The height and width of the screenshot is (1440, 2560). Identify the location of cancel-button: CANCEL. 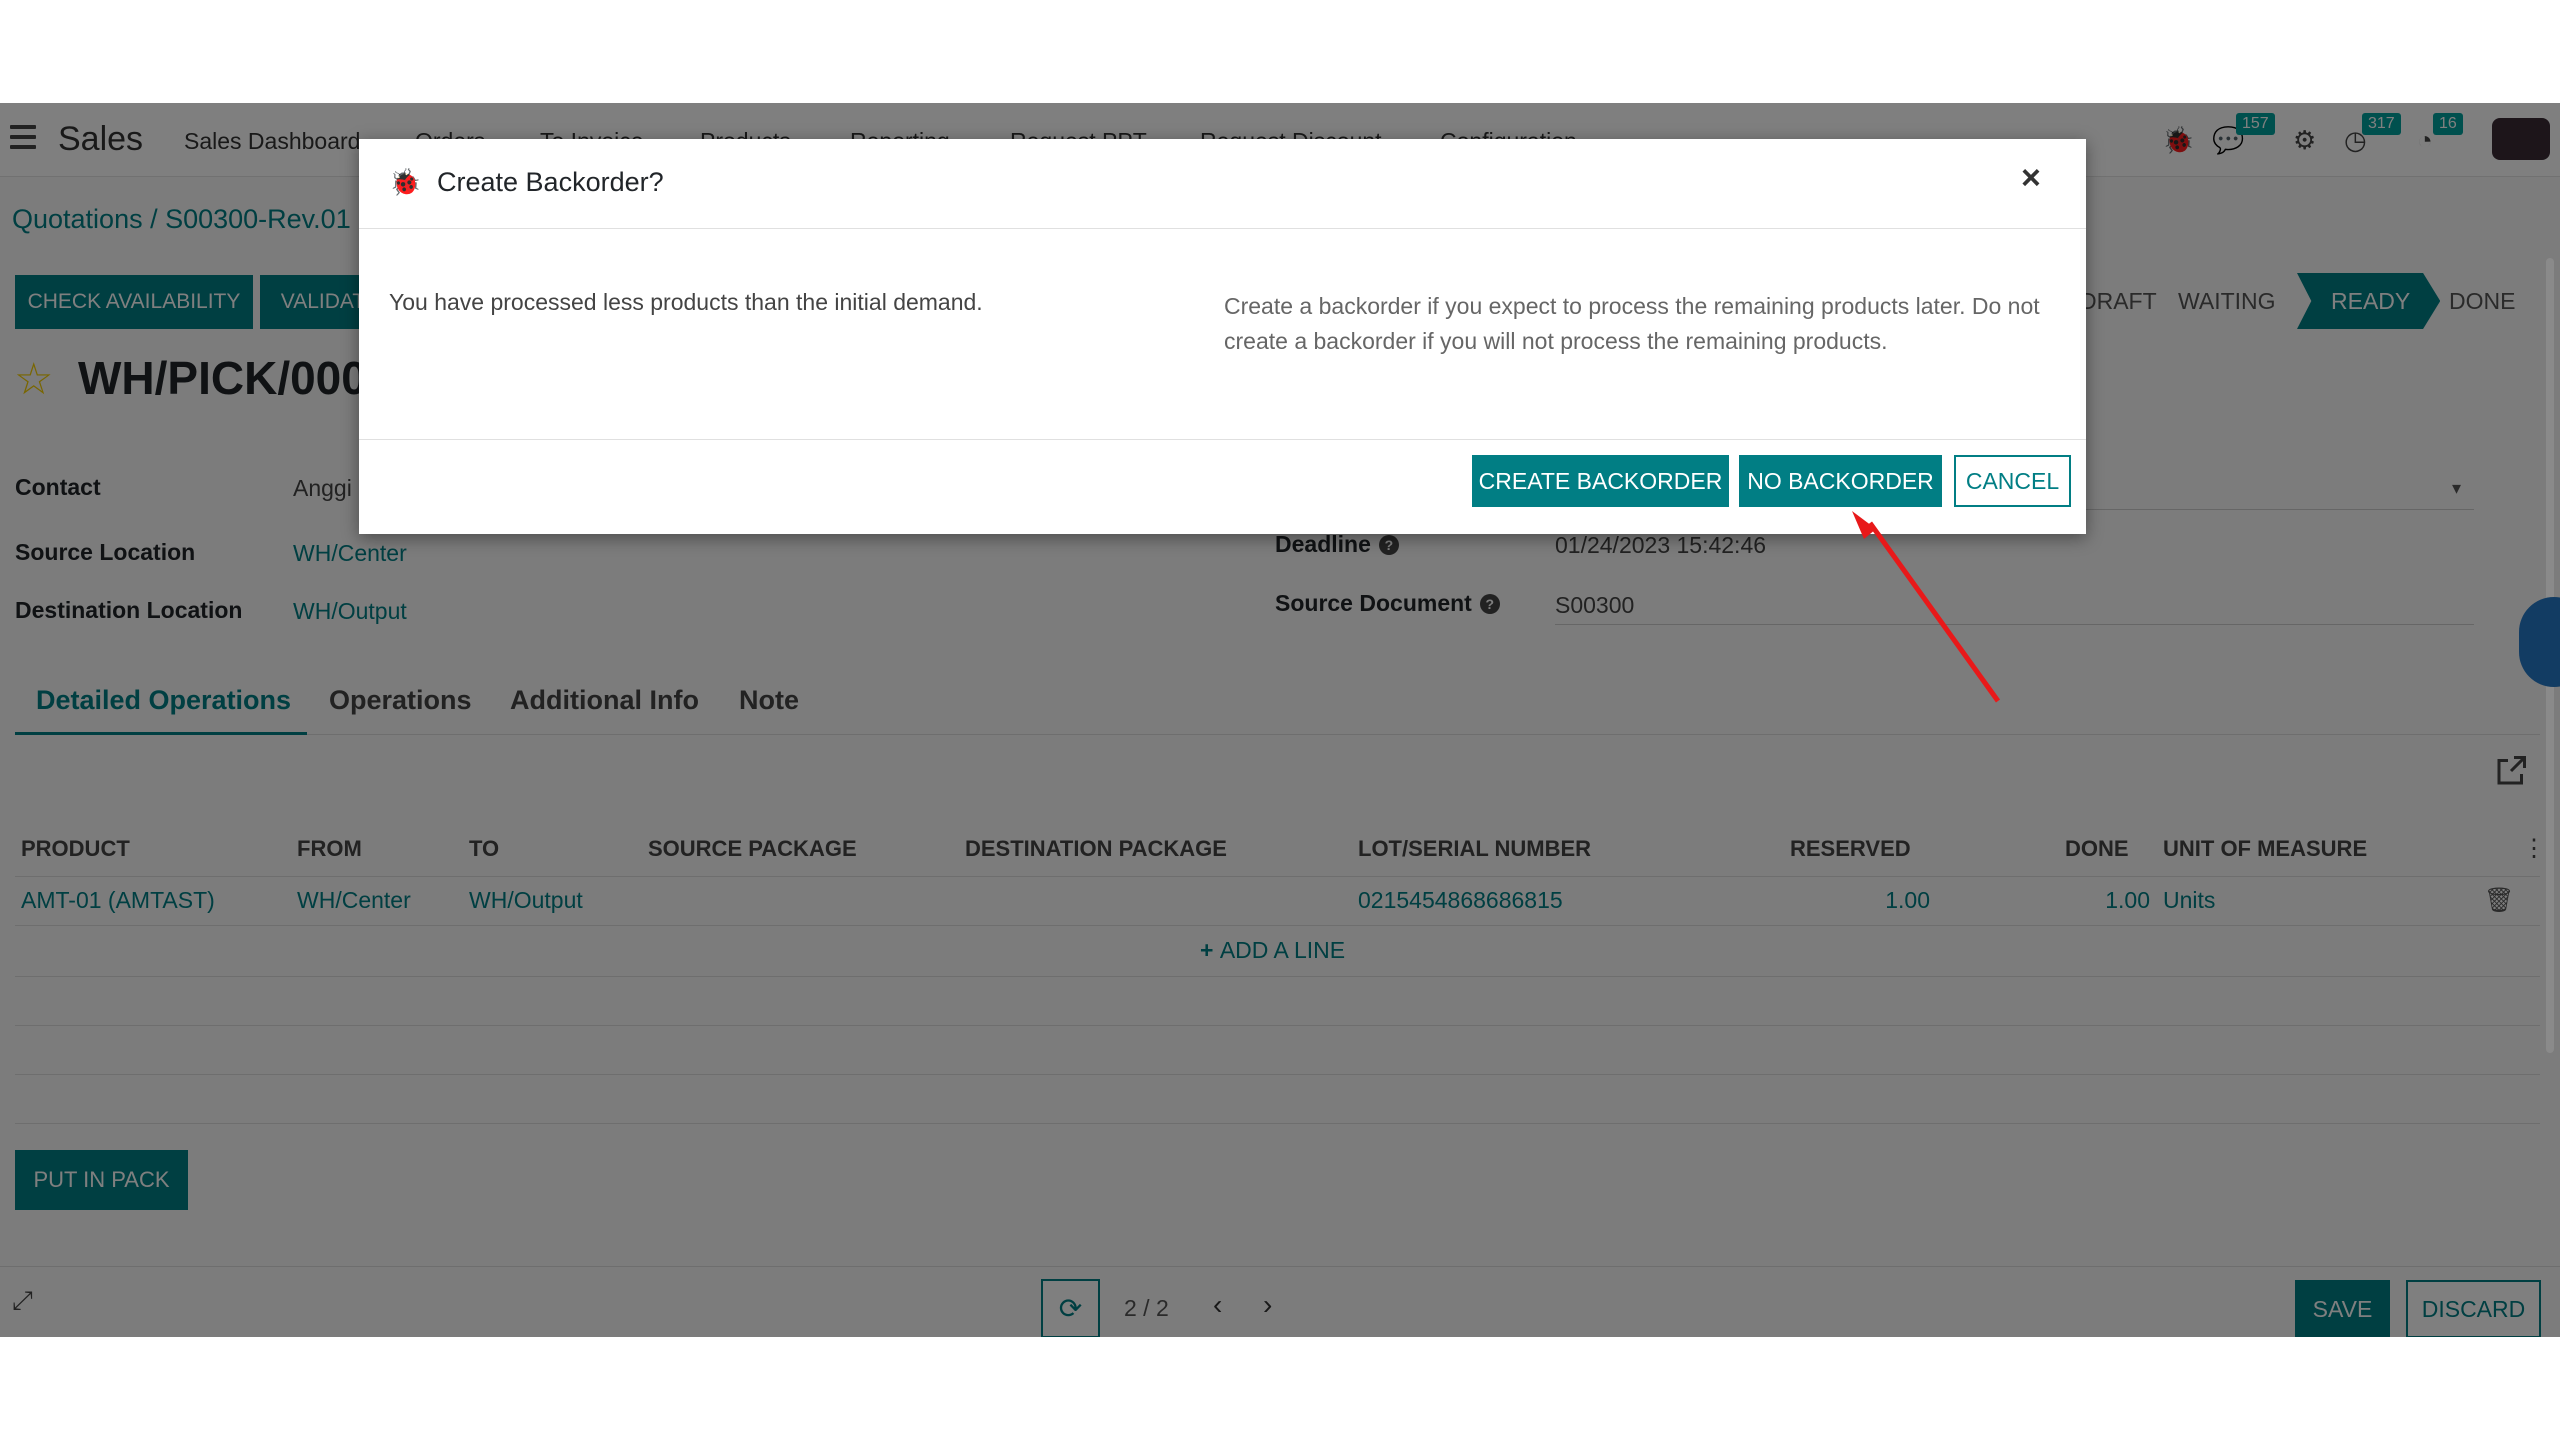
(2012, 481).